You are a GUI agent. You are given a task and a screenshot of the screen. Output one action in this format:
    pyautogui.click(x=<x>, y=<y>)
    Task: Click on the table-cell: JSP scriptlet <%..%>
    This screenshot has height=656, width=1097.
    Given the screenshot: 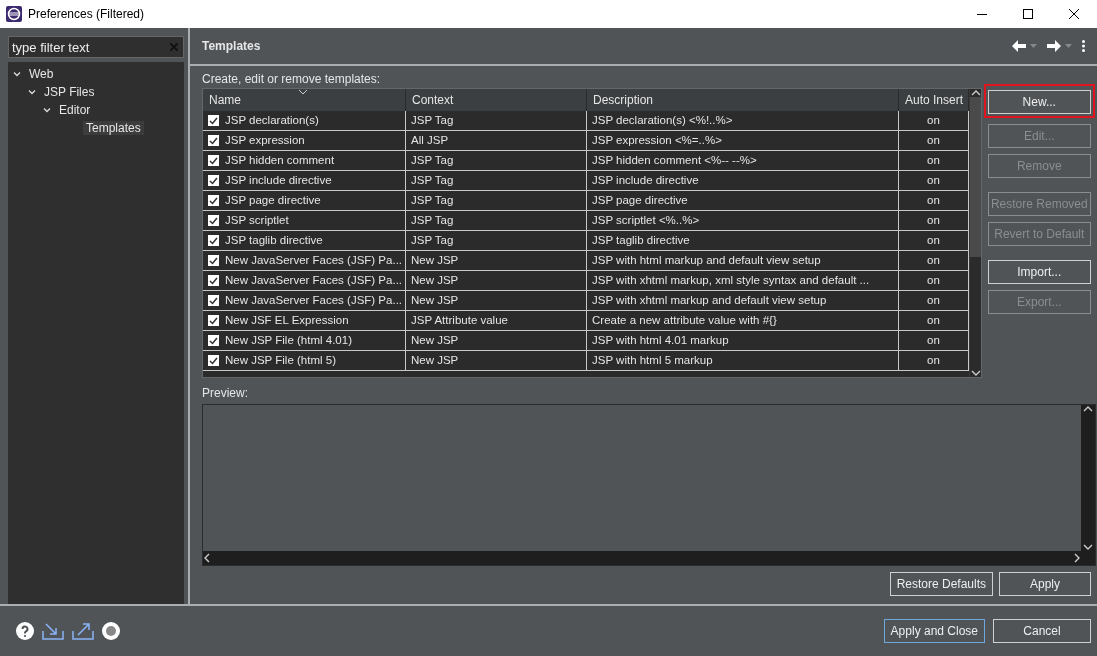 What is the action you would take?
    pyautogui.click(x=743, y=220)
    